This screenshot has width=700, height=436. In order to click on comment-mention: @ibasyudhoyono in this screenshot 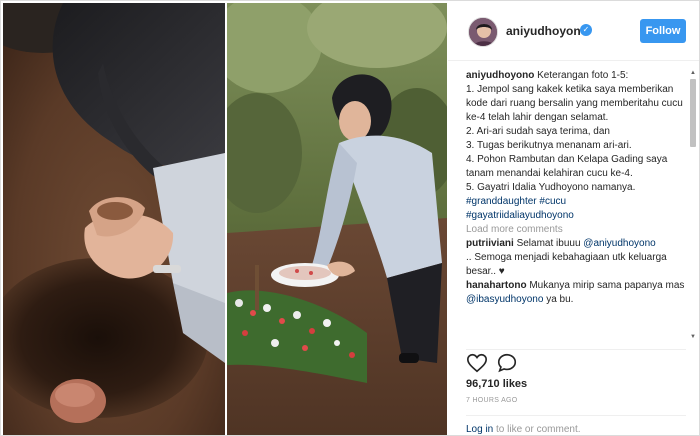, I will do `click(504, 299)`.